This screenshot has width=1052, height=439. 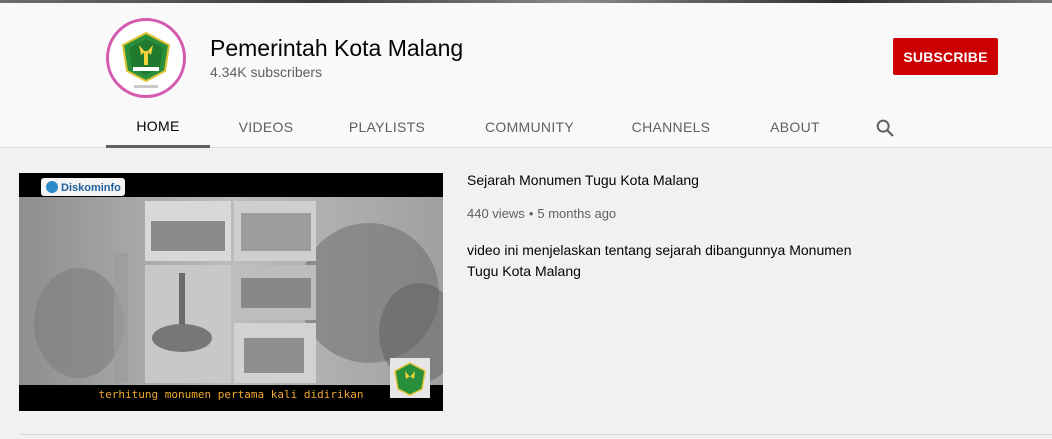 What do you see at coordinates (387, 127) in the screenshot?
I see `tab-playlists: PLAYLISTS` at bounding box center [387, 127].